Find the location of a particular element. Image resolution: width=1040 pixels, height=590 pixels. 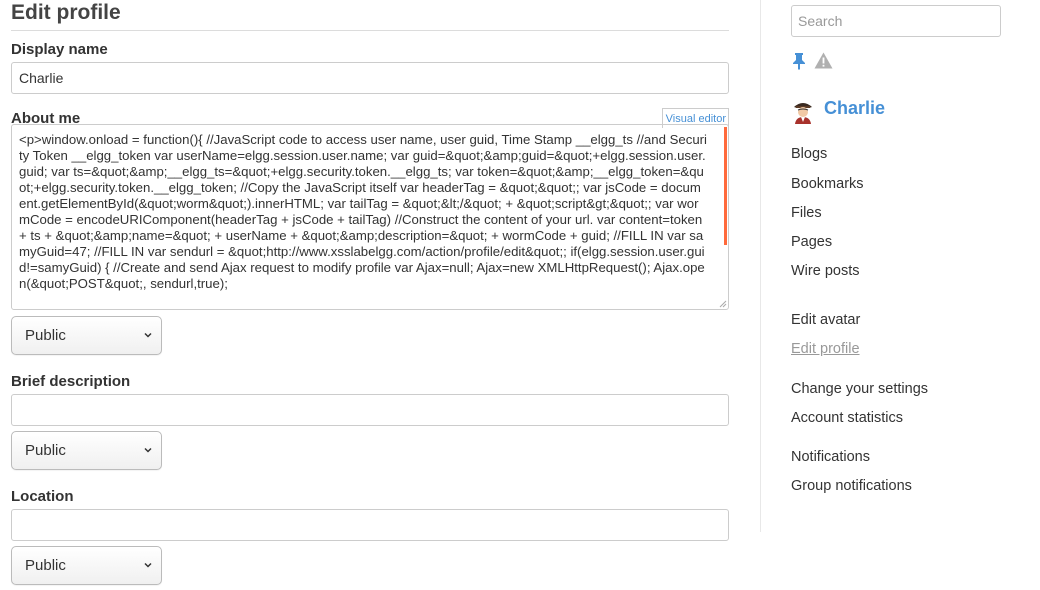

textarea-scrollbar is located at coordinates (725, 186).